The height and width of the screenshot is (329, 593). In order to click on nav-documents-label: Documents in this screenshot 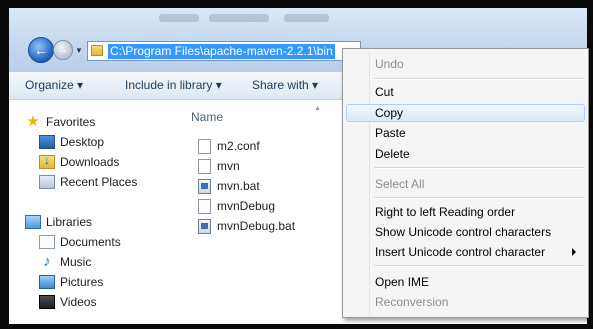, I will do `click(90, 242)`.